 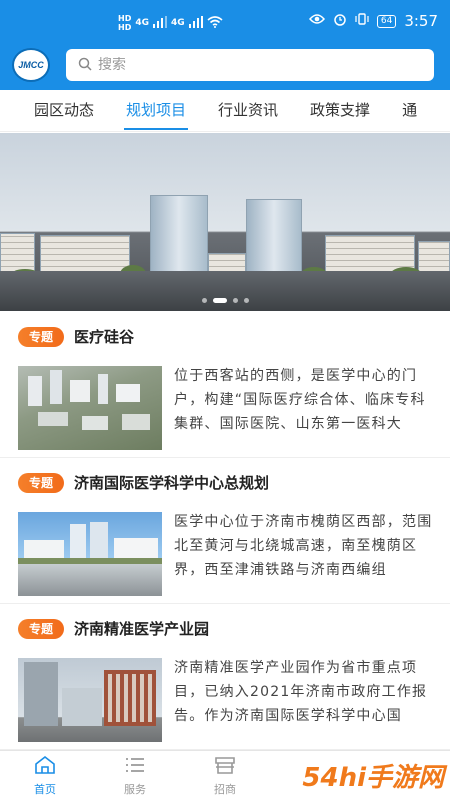 What do you see at coordinates (135, 789) in the screenshot?
I see `nav-label: 服务` at bounding box center [135, 789].